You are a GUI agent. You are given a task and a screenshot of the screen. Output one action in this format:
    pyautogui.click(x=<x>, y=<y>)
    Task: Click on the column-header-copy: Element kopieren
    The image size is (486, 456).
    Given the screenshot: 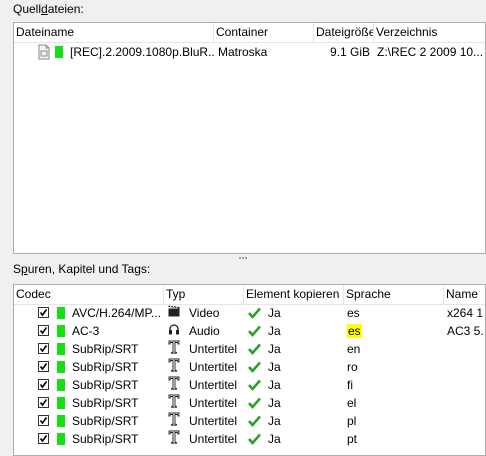 What is the action you would take?
    pyautogui.click(x=294, y=294)
    